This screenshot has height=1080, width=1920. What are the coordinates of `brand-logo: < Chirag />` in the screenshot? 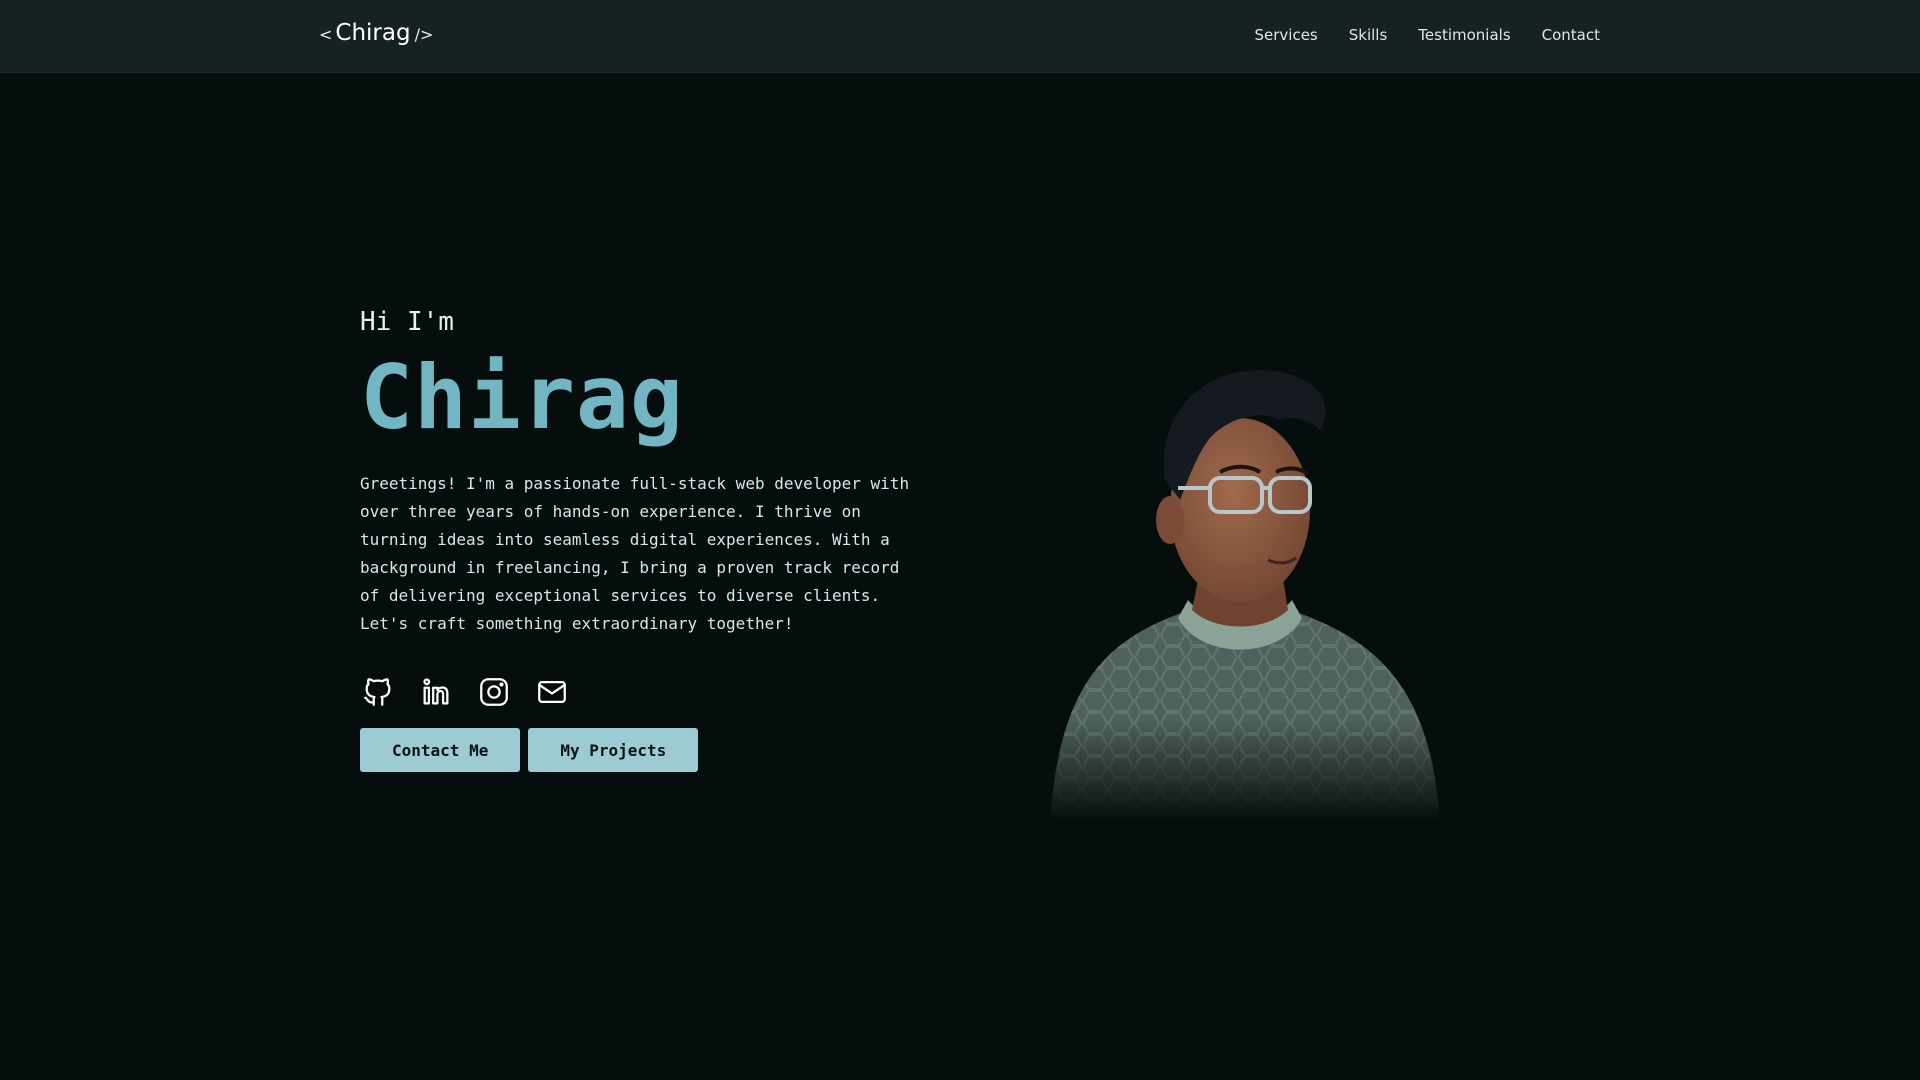 It's located at (376, 33).